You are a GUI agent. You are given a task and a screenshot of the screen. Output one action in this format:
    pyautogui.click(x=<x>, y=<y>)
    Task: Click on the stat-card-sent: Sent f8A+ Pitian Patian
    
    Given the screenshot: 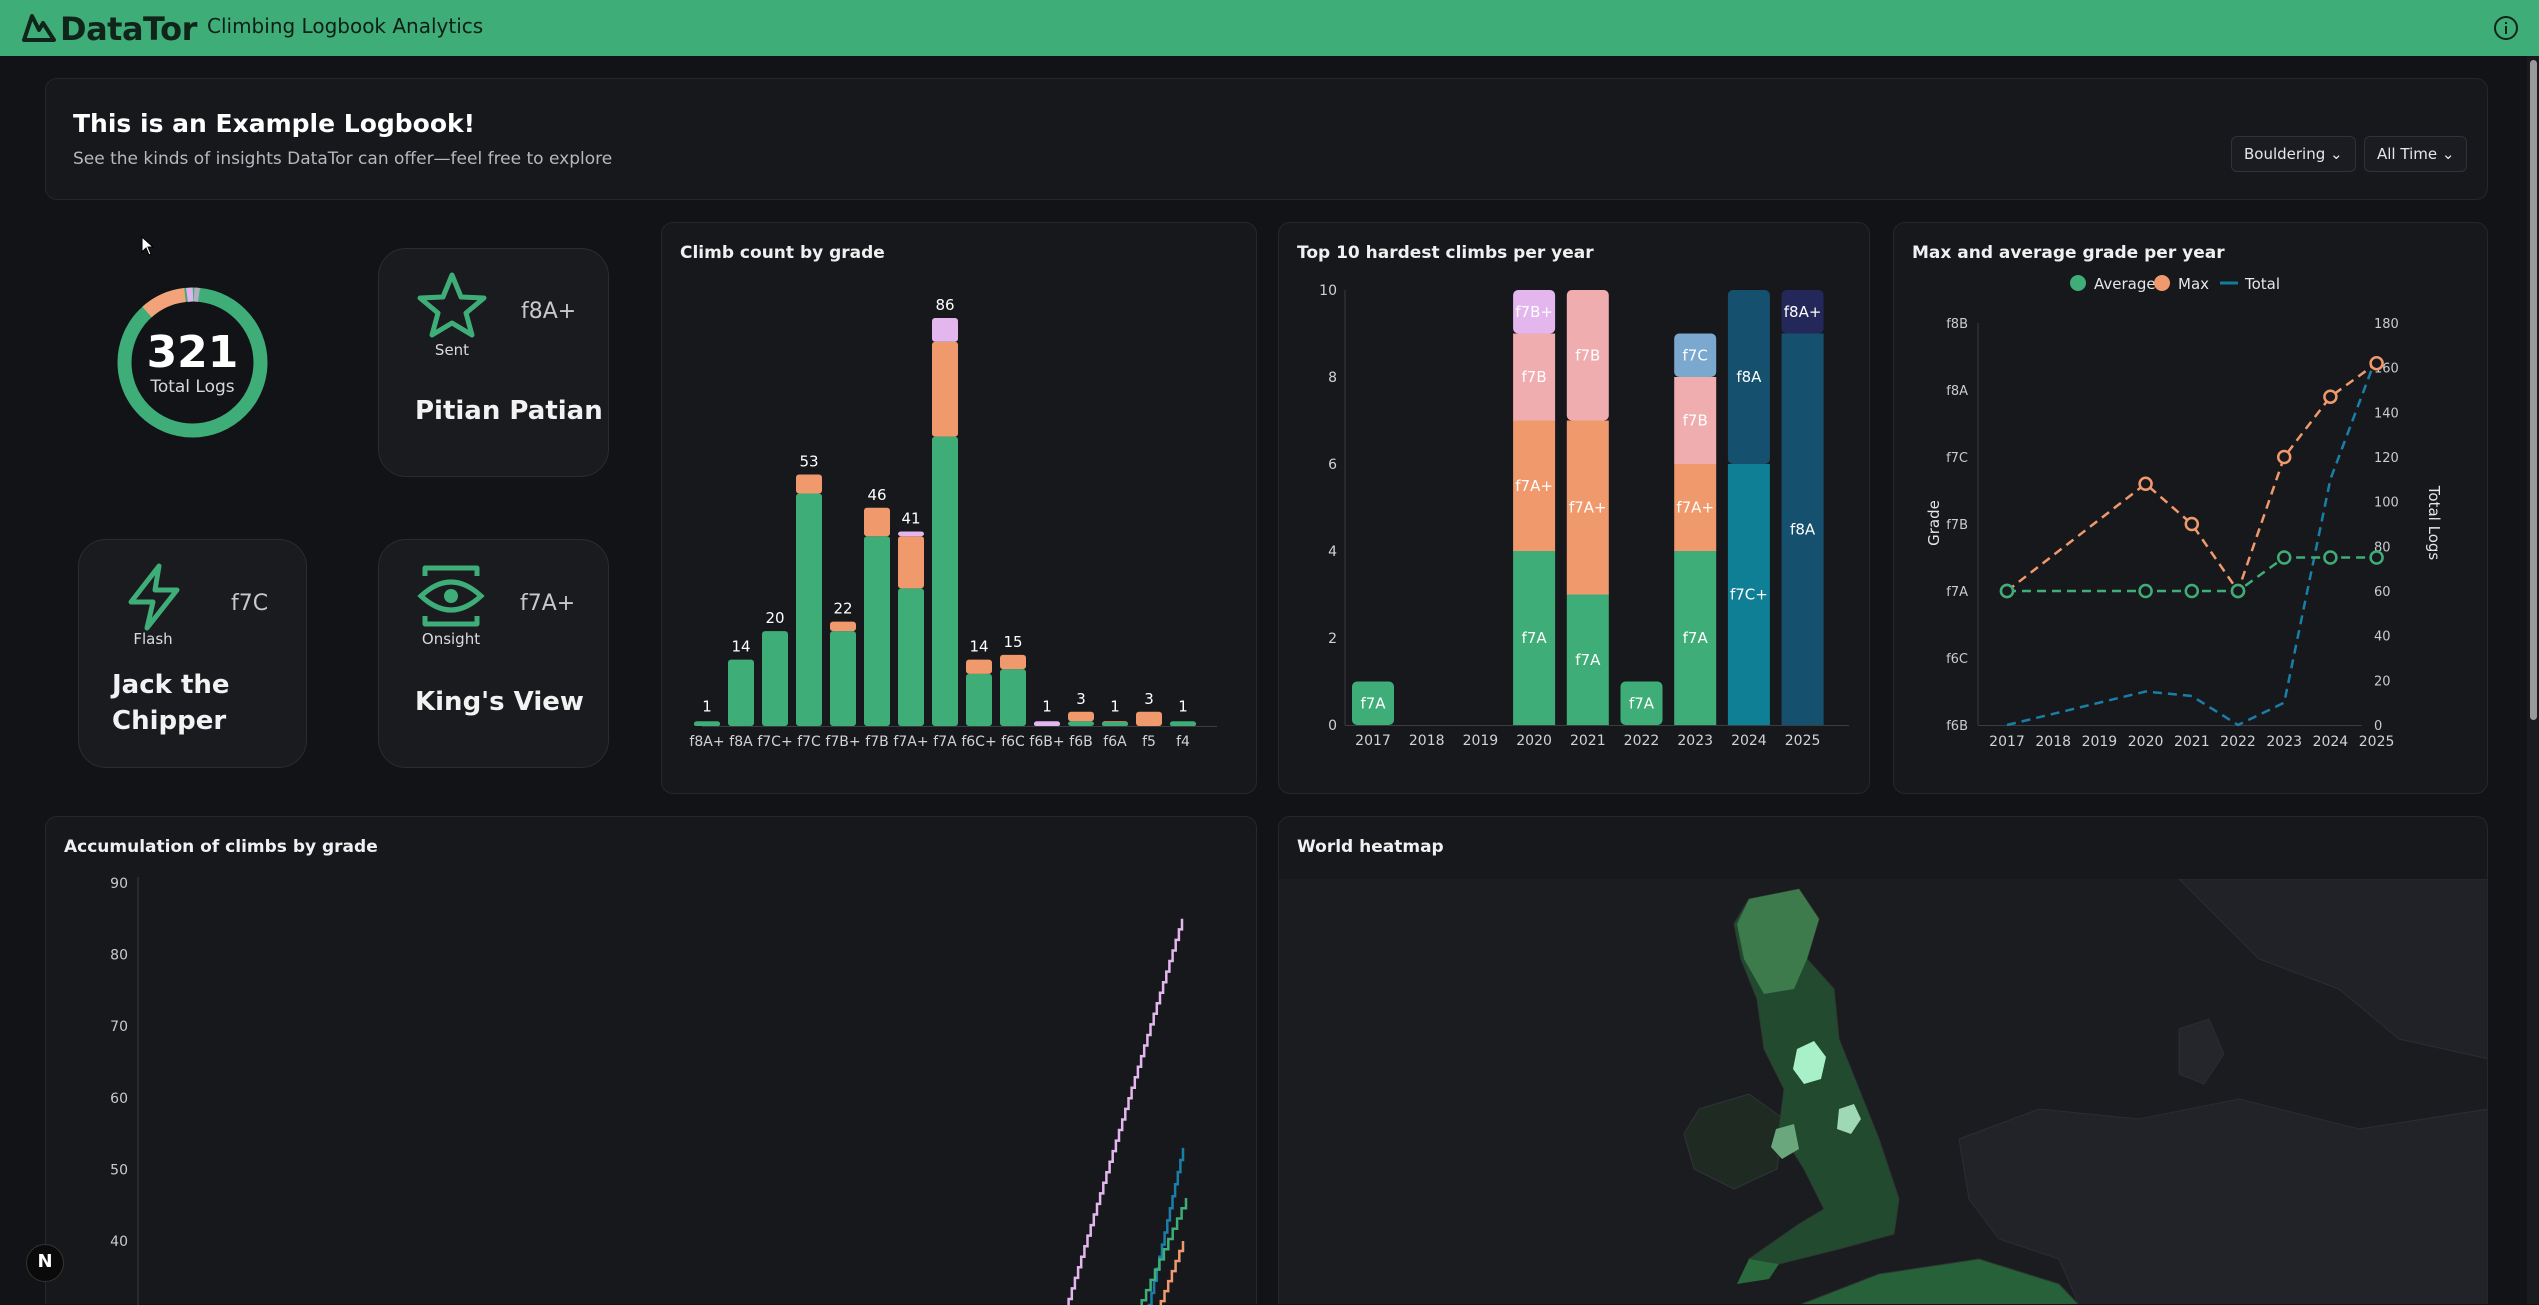 What is the action you would take?
    pyautogui.click(x=493, y=362)
    